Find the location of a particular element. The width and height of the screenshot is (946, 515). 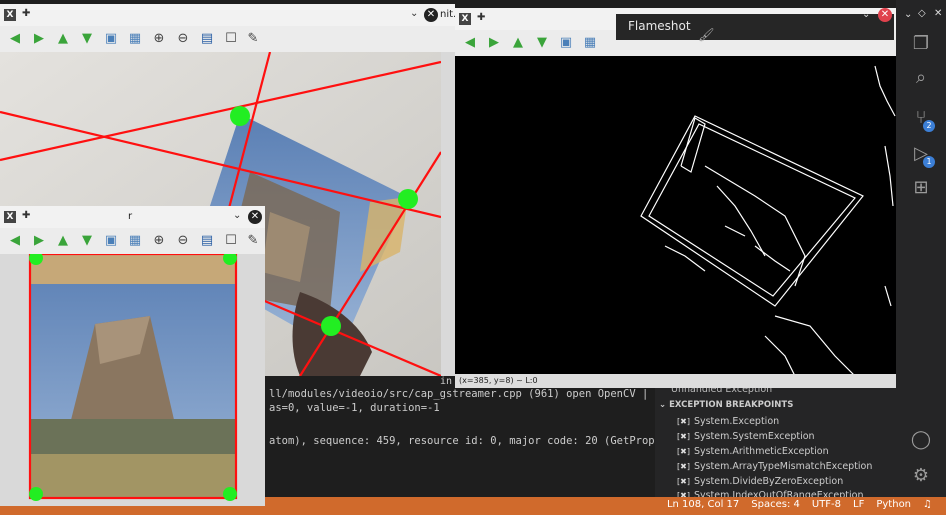

diamond-icon: ◇ is located at coordinates (922, 13).